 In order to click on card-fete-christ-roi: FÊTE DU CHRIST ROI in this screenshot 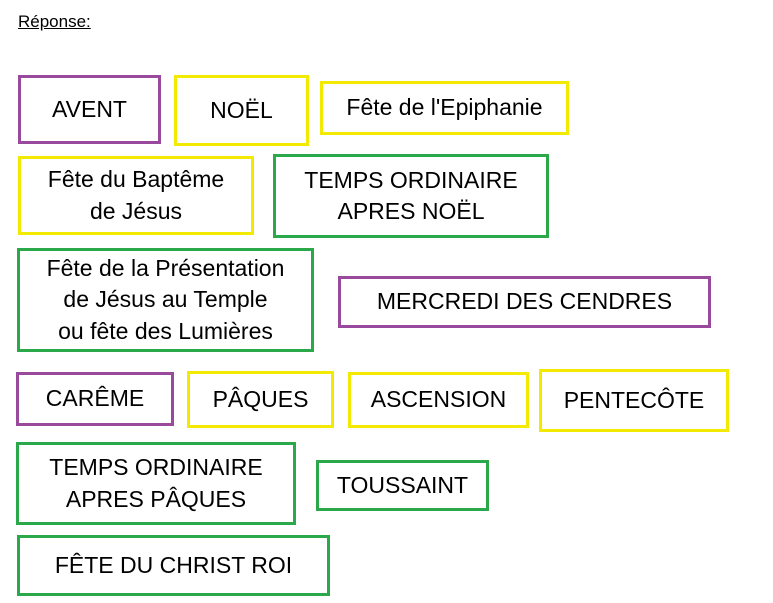, I will do `click(173, 565)`.